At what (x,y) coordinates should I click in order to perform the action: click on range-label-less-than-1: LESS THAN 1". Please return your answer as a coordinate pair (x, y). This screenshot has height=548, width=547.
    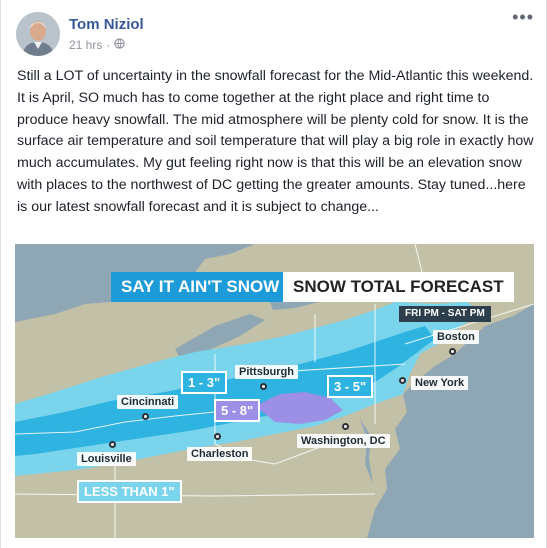
    Looking at the image, I should click on (129, 491).